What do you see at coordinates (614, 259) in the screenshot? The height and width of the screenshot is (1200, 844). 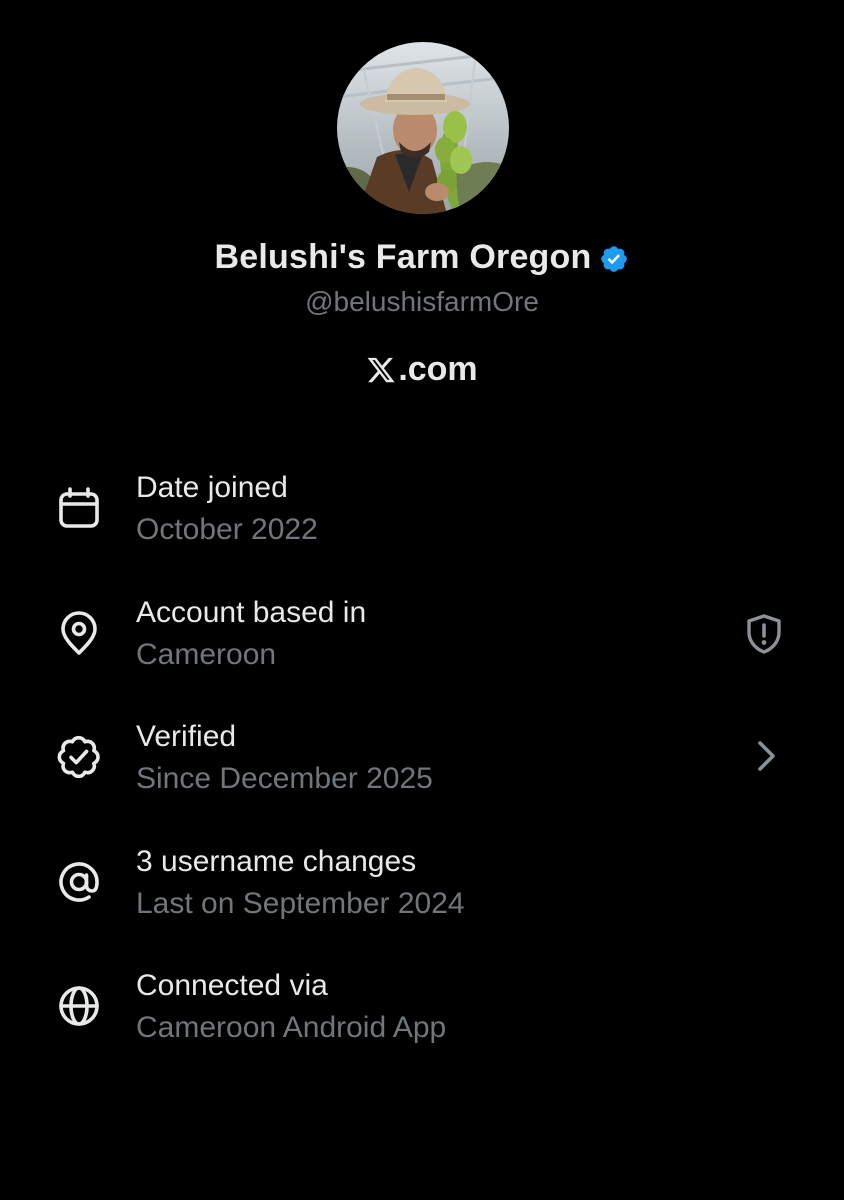 I see `verified-badge-icon` at bounding box center [614, 259].